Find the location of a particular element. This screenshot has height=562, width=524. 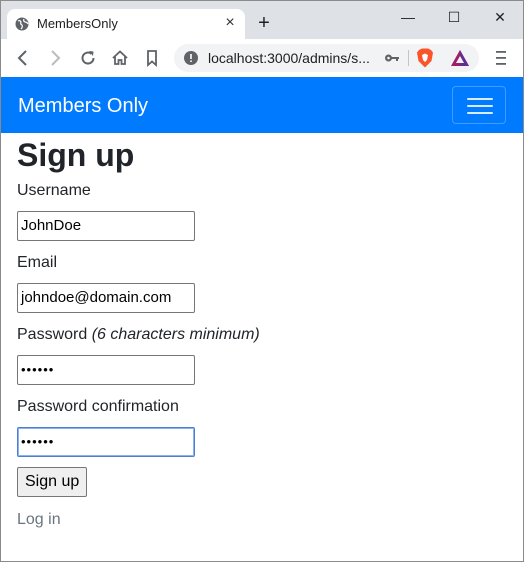

username-label: Username is located at coordinates (54, 190).